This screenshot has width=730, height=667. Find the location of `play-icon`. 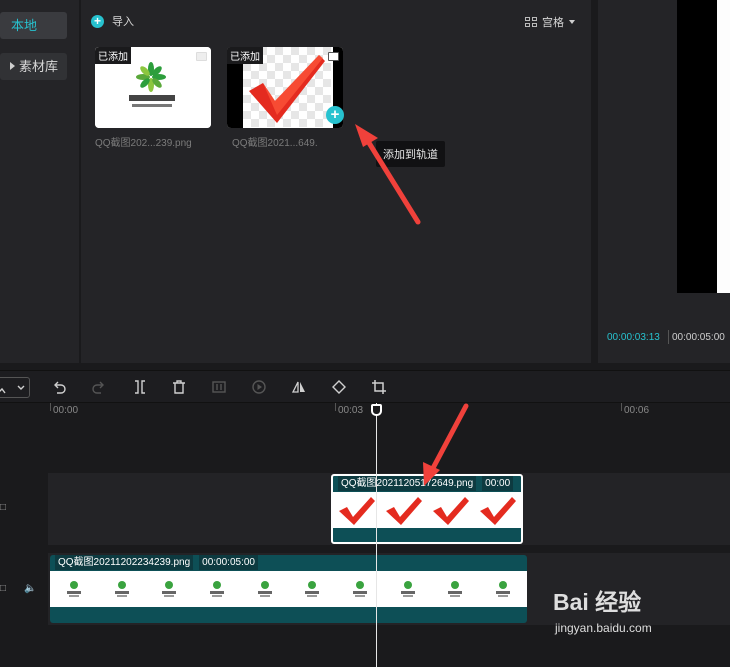

play-icon is located at coordinates (259, 387).